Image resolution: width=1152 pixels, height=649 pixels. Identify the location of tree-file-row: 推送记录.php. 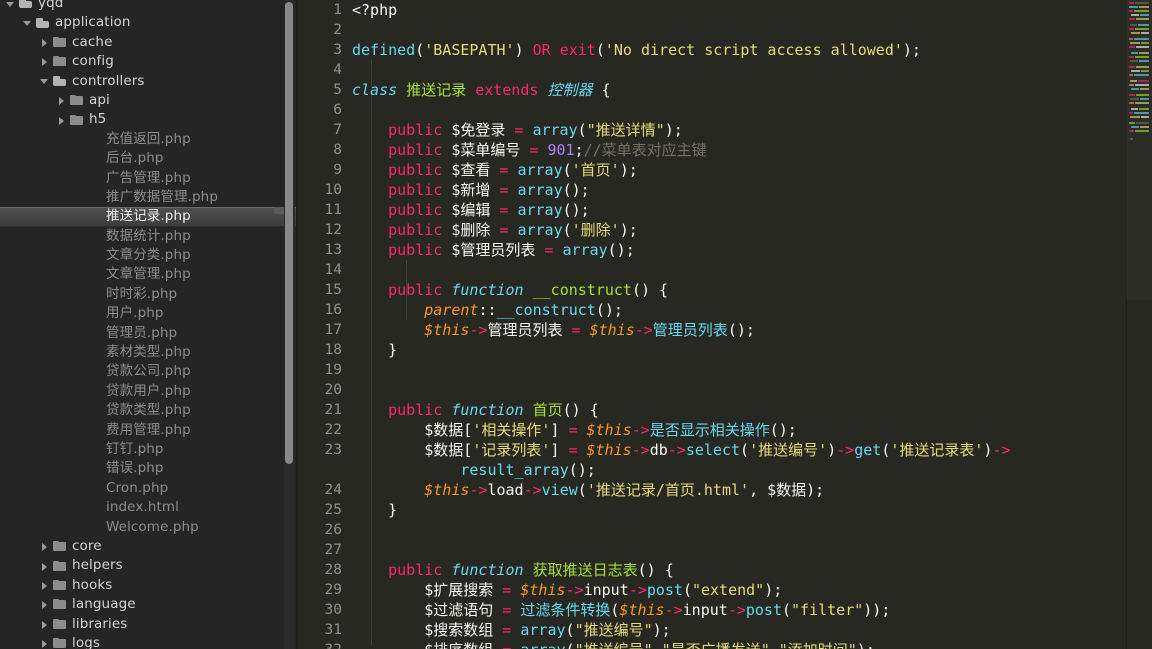
(148, 217).